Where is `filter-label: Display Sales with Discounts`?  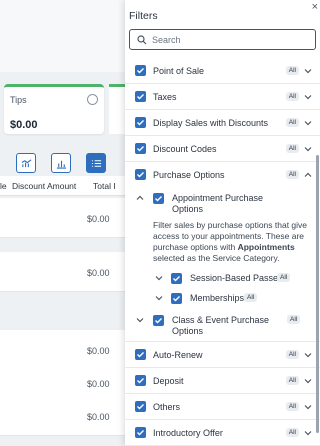 filter-label: Display Sales with Discounts is located at coordinates (211, 123).